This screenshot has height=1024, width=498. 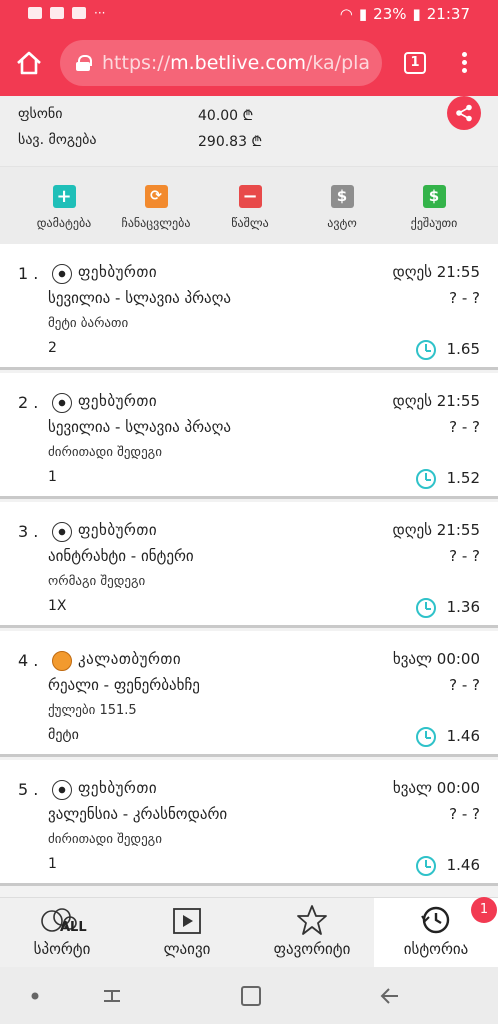 I want to click on odds: 1.52, so click(x=463, y=478).